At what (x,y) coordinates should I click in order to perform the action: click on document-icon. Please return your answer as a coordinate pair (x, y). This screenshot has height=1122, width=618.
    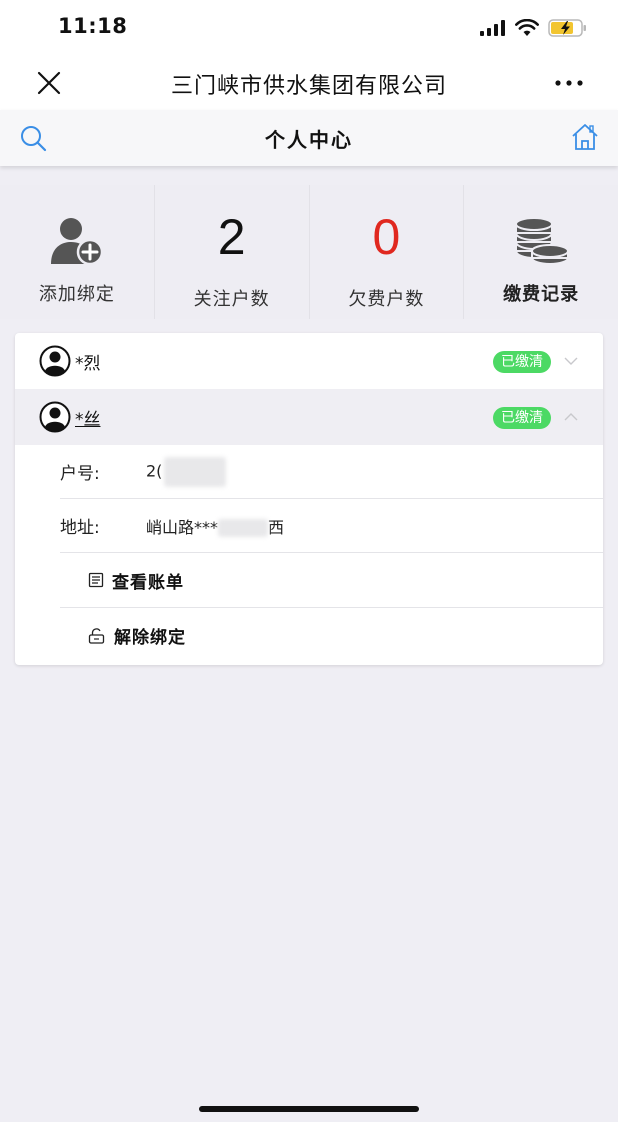
    Looking at the image, I should click on (96, 580).